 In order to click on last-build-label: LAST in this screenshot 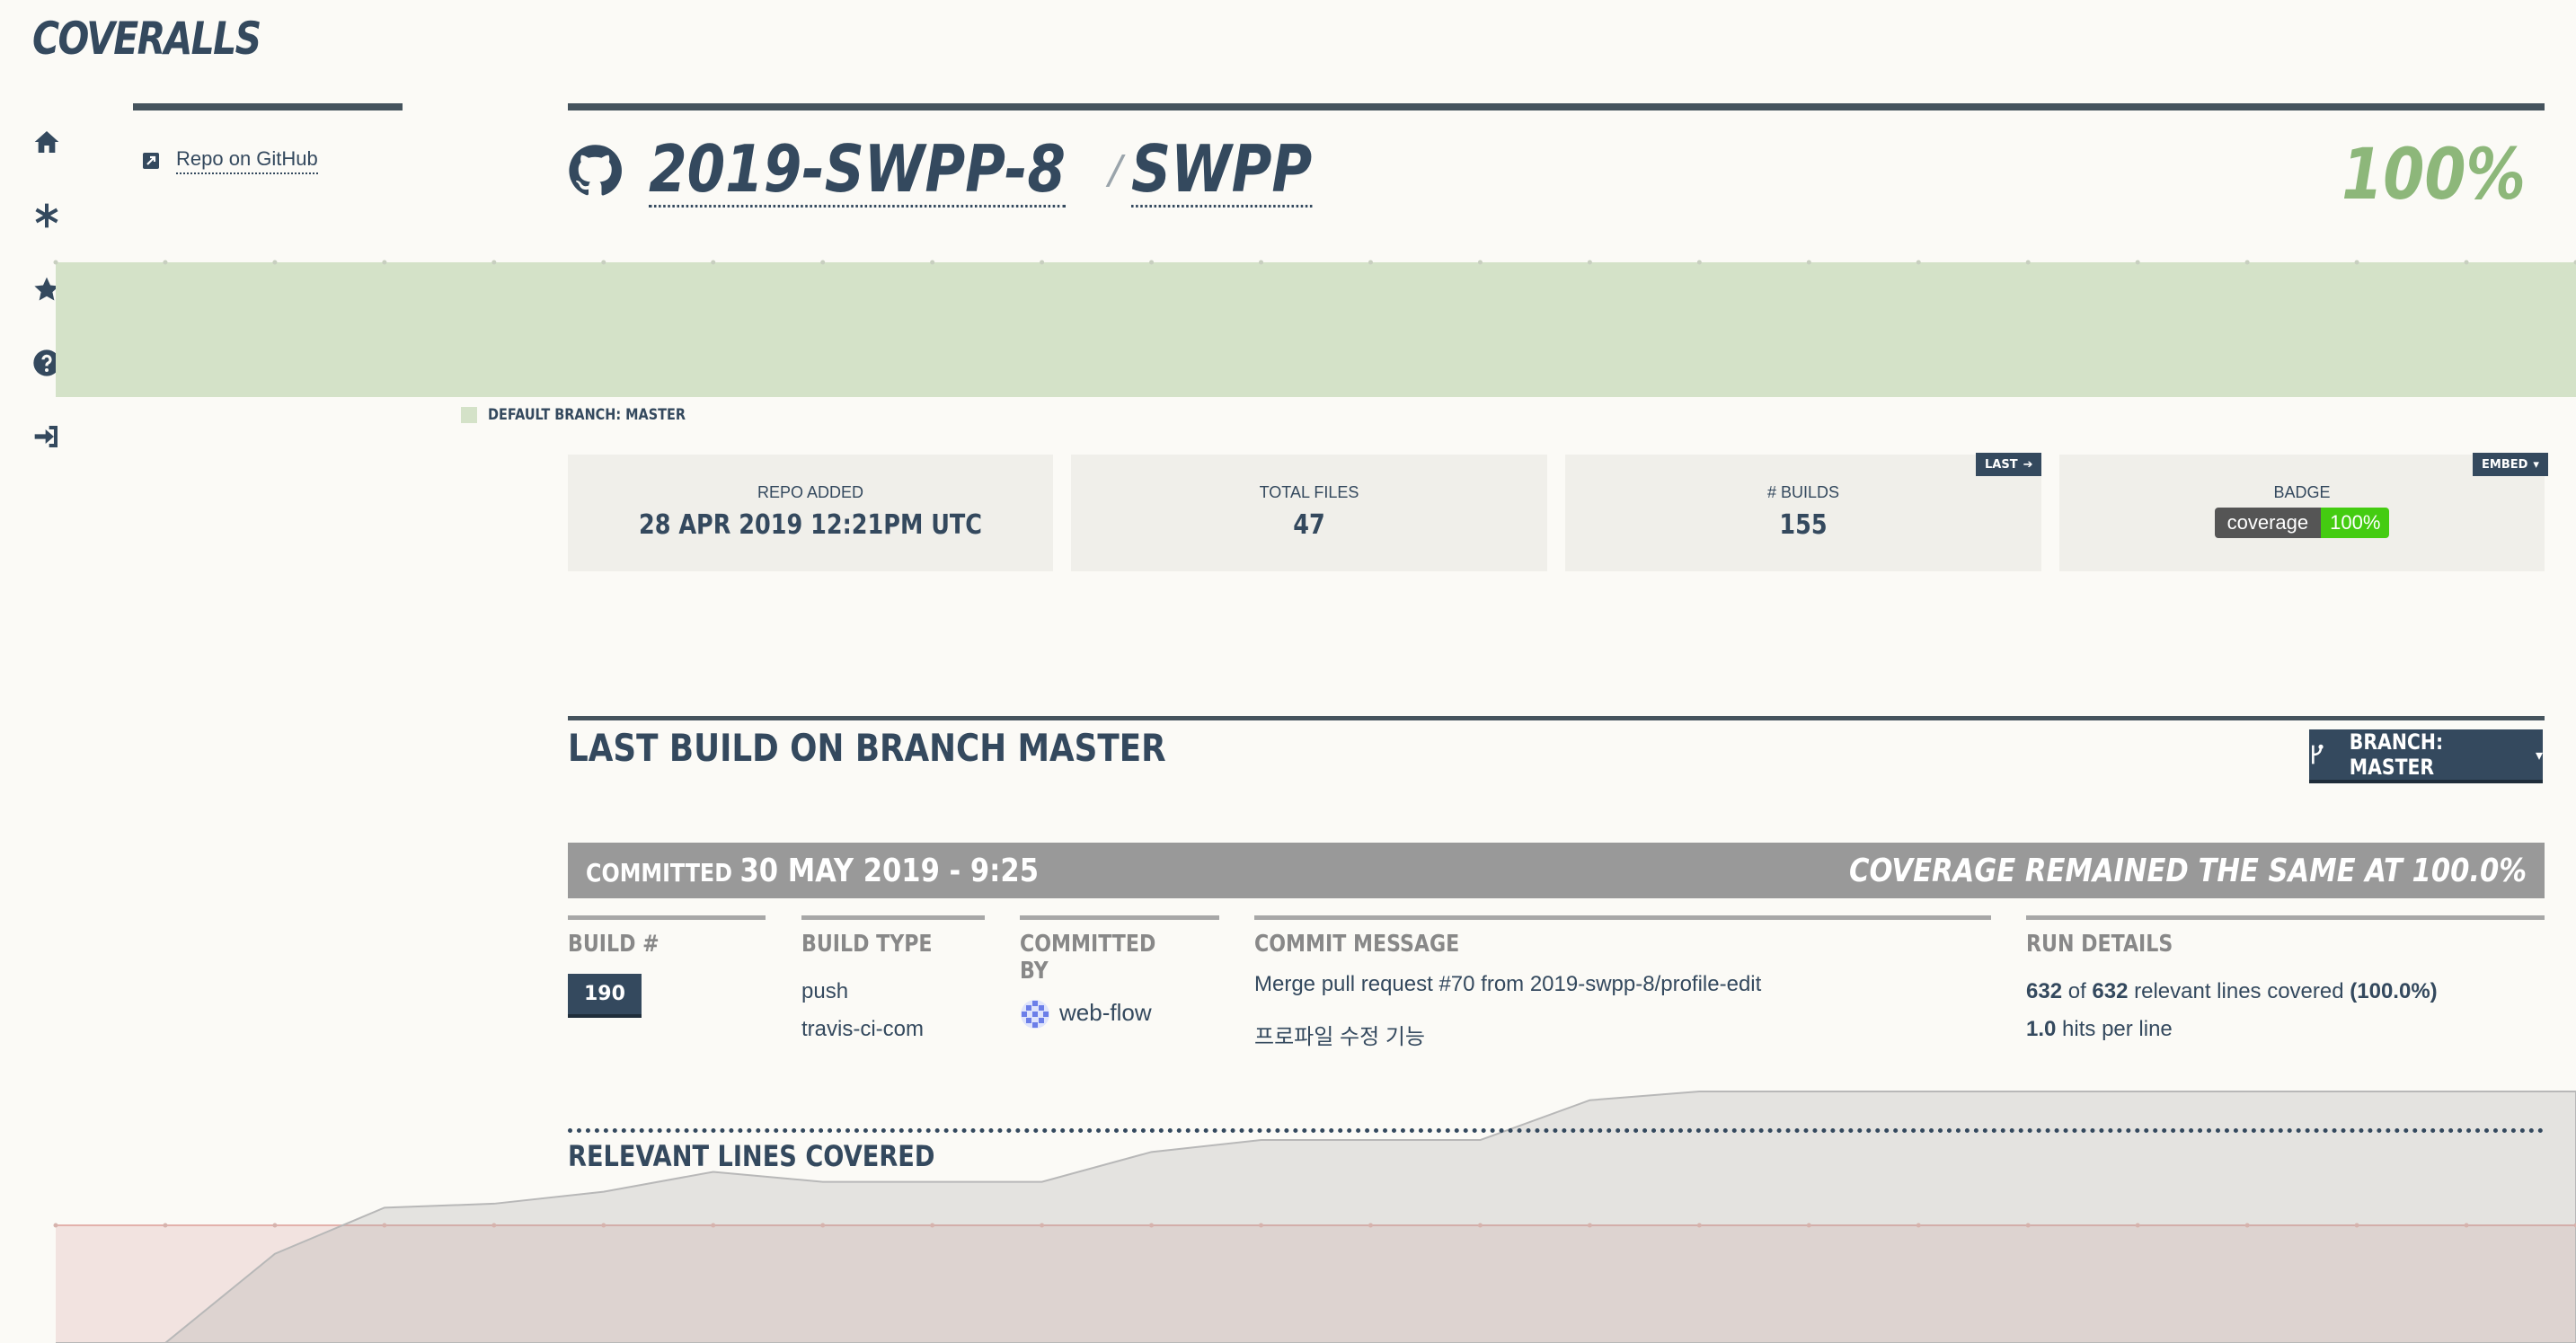, I will do `click(2001, 464)`.